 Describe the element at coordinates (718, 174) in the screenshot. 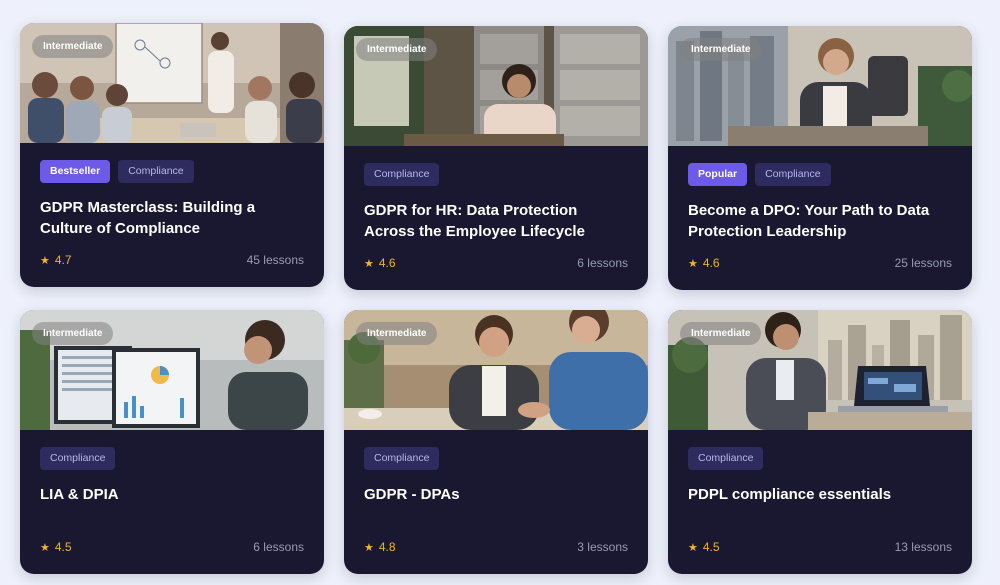

I see `popular-tag: Popular` at that location.